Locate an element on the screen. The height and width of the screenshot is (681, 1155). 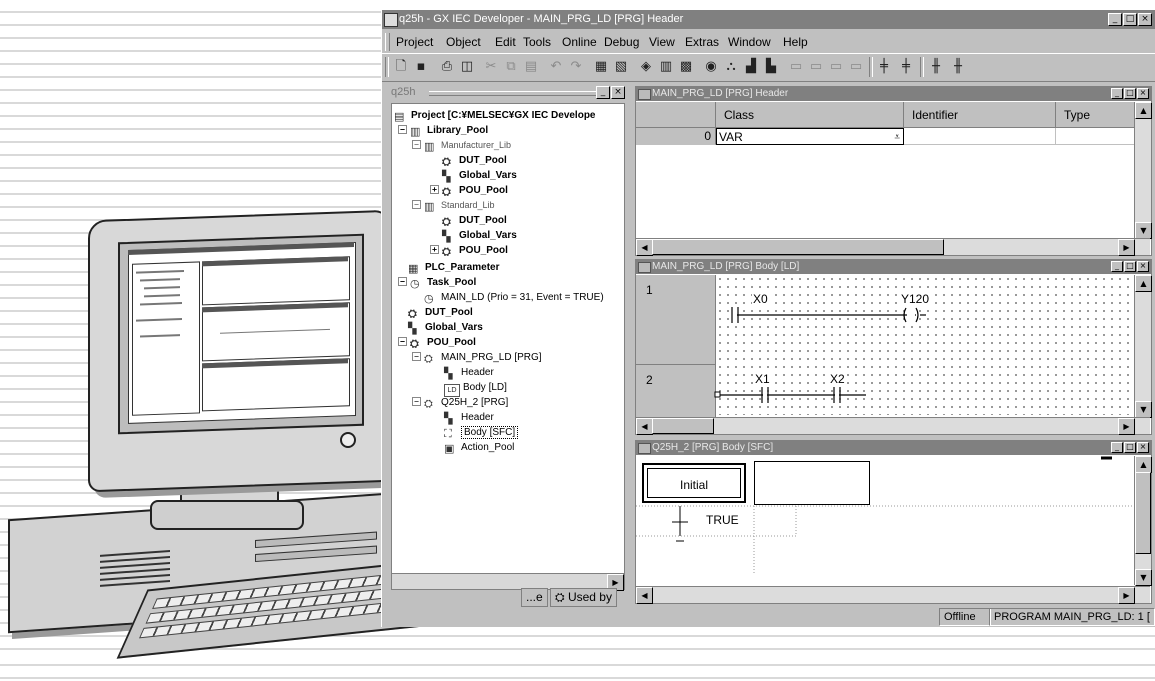
check-icon: ◈ is located at coordinates (646, 67).